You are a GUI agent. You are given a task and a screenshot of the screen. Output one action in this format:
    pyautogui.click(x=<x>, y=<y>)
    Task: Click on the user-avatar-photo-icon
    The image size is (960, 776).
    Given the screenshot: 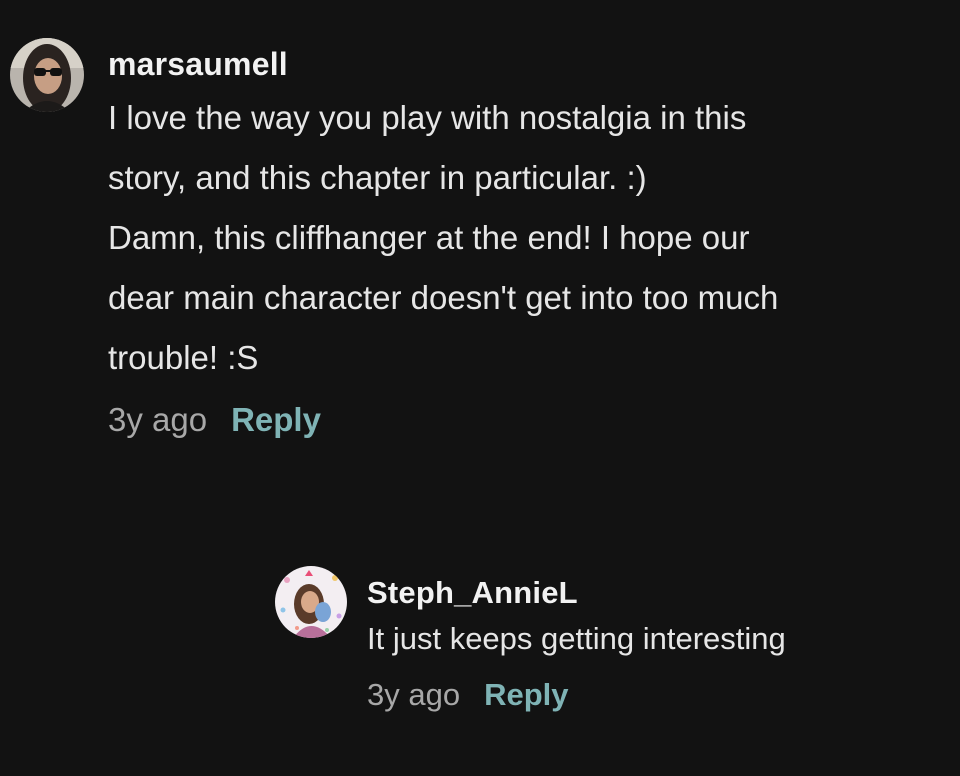 What is the action you would take?
    pyautogui.click(x=47, y=75)
    